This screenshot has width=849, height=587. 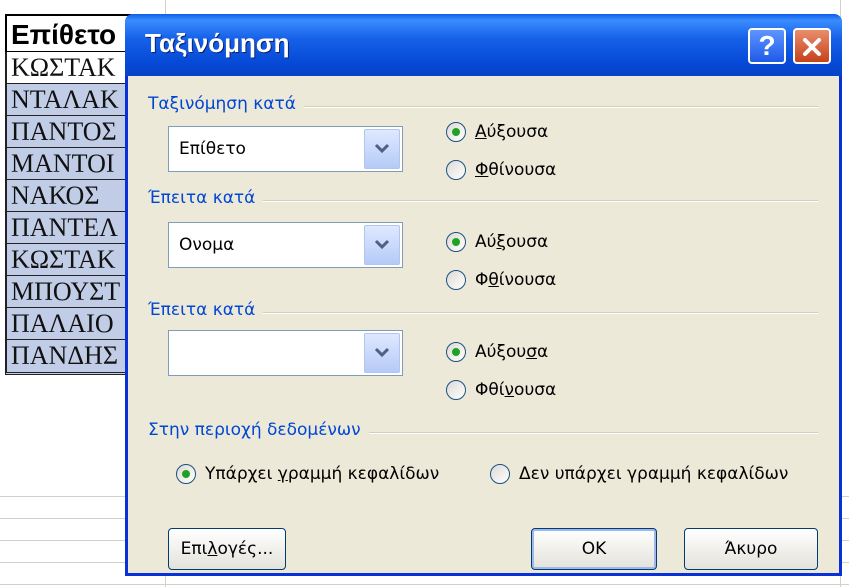 What do you see at coordinates (424, 584) in the screenshot?
I see `grid-line` at bounding box center [424, 584].